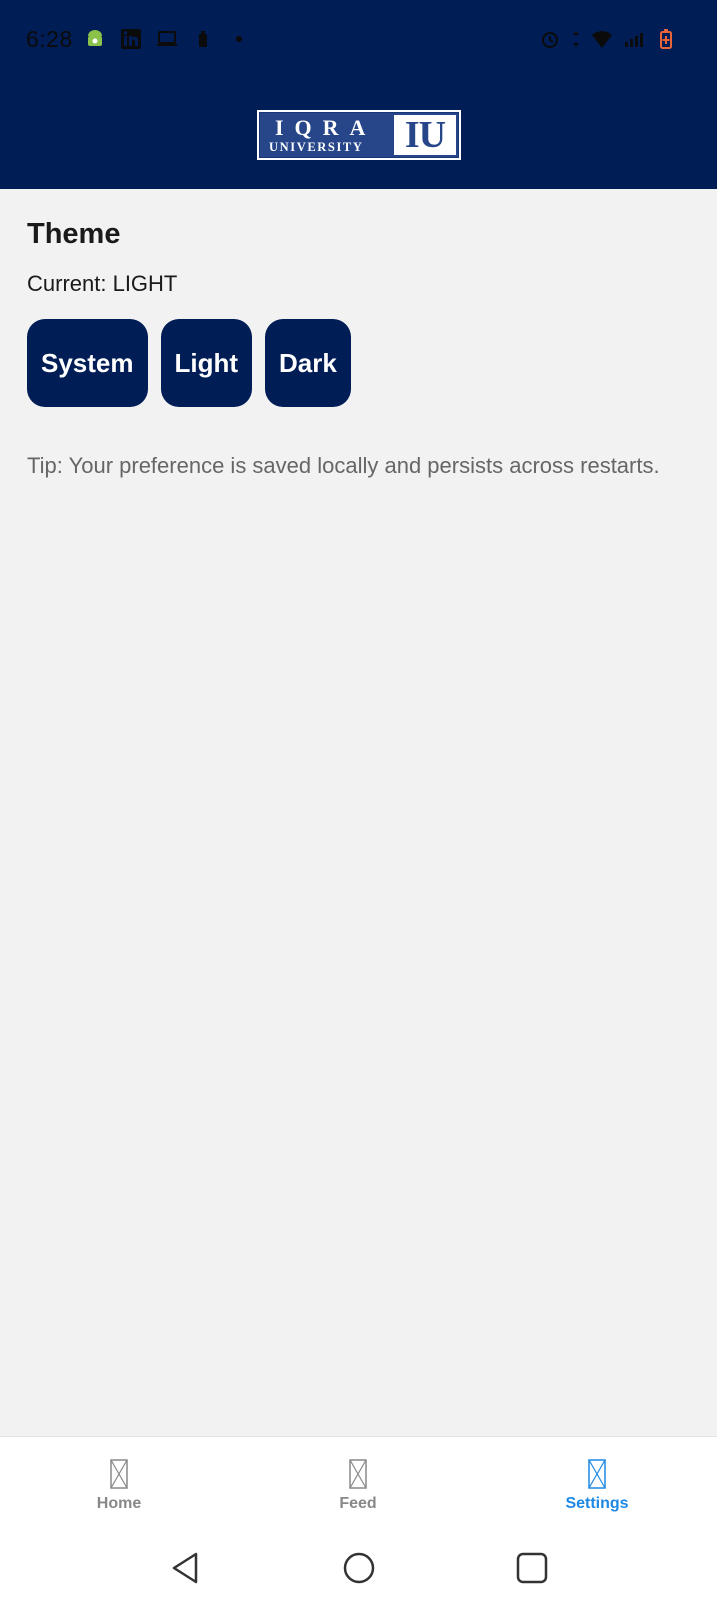  I want to click on linkedin-icon, so click(131, 39).